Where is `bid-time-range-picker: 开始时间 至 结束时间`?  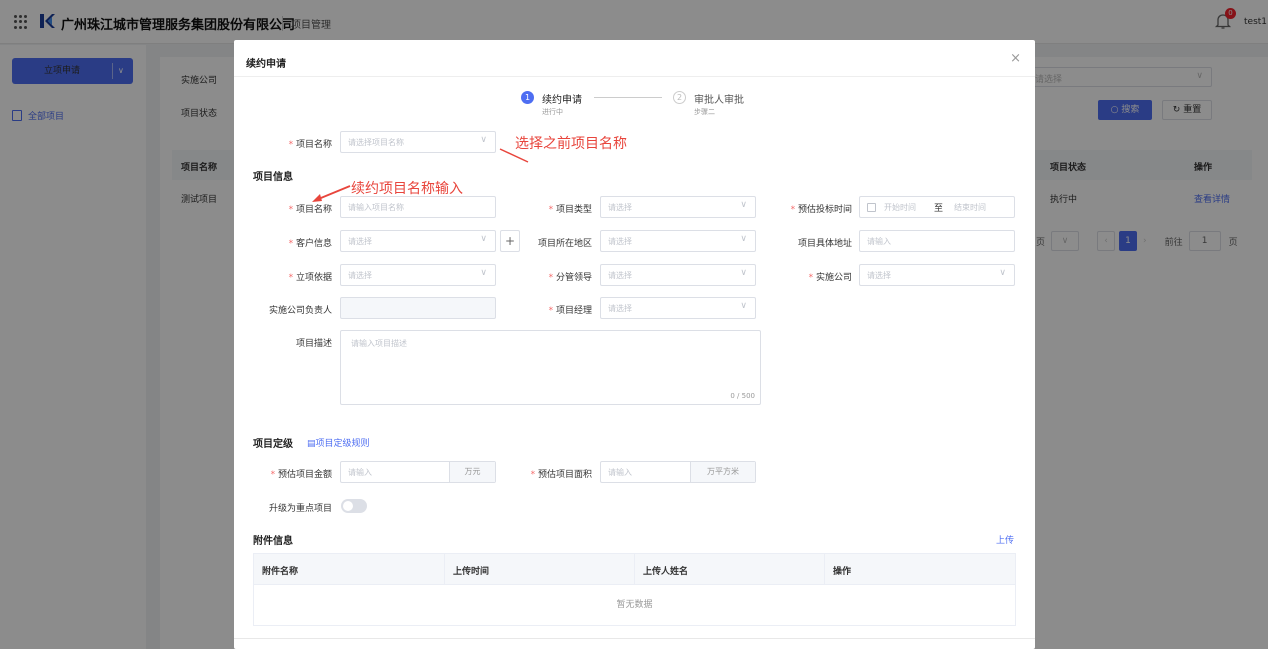
bid-time-range-picker: 开始时间 至 结束时间 is located at coordinates (937, 207).